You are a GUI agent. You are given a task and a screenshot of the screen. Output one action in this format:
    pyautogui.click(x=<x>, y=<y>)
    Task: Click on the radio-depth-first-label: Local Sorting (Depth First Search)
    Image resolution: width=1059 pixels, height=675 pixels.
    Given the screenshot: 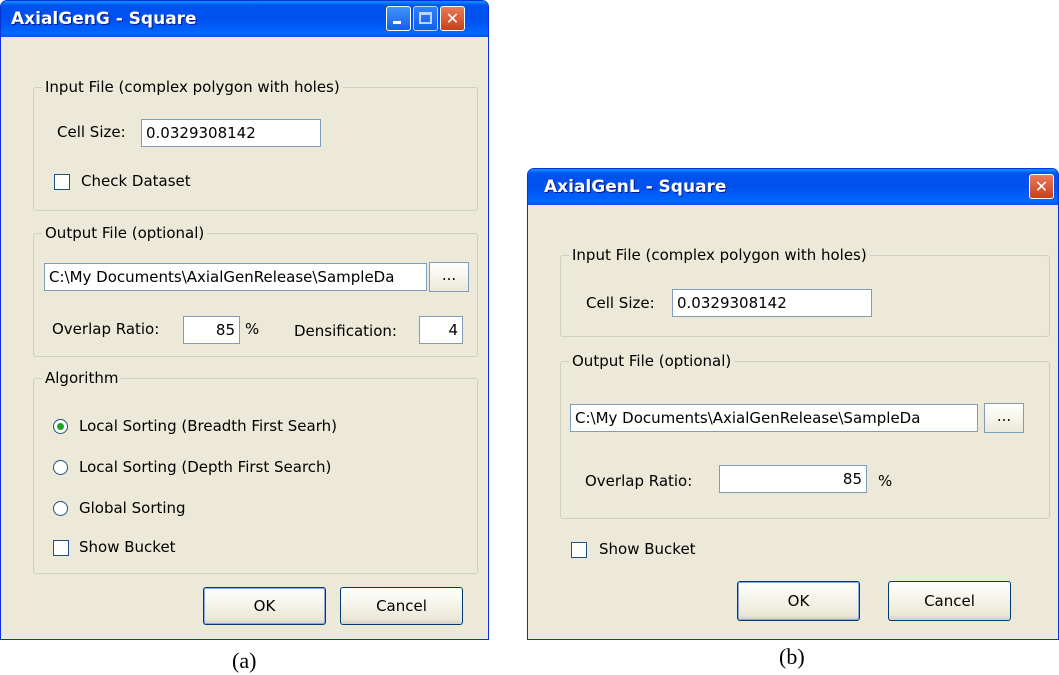 What is the action you would take?
    pyautogui.click(x=205, y=467)
    